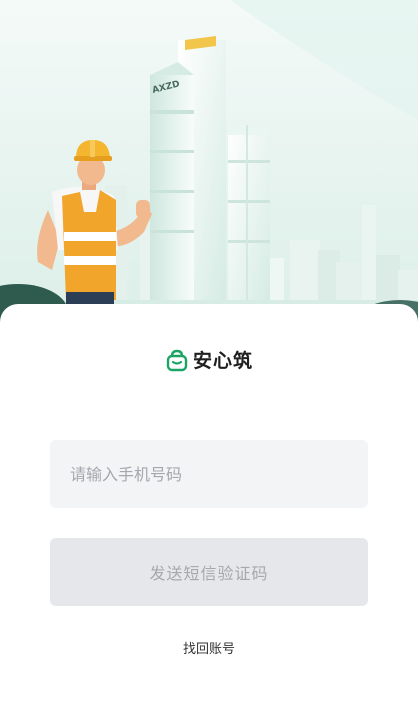 The height and width of the screenshot is (720, 418). What do you see at coordinates (177, 360) in the screenshot?
I see `shield-bag-icon` at bounding box center [177, 360].